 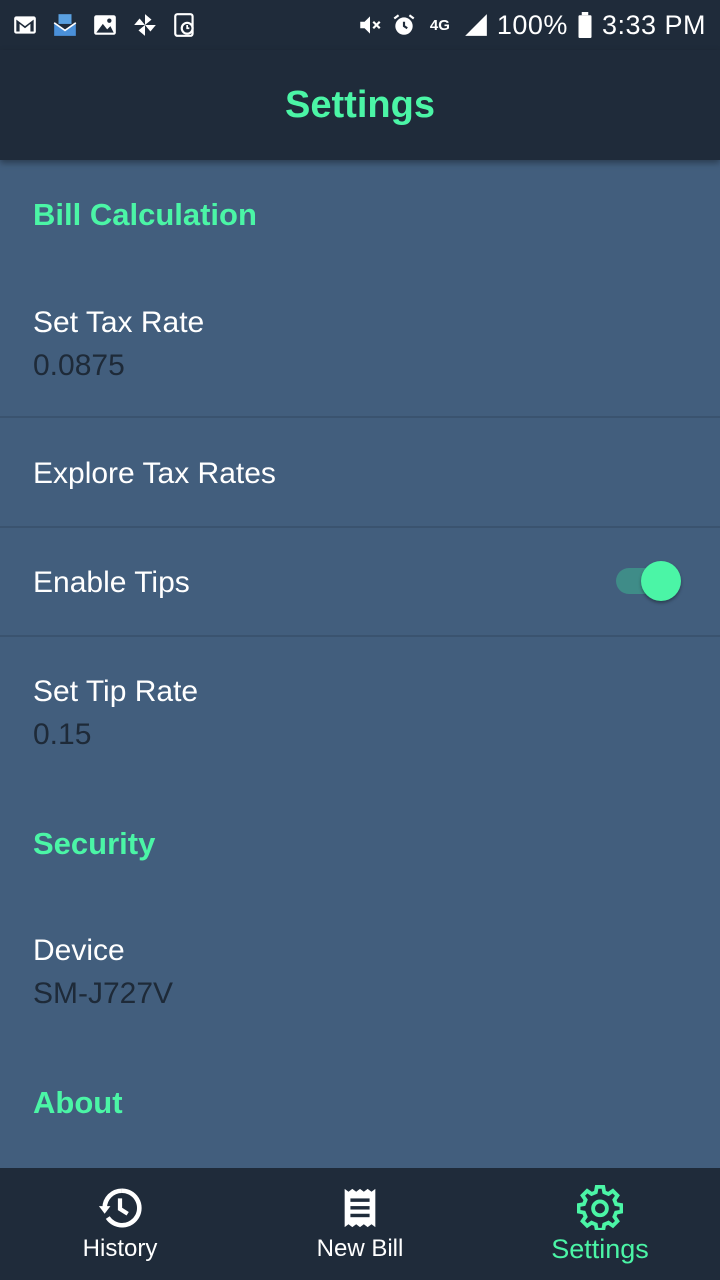 I want to click on section-header-security: Security, so click(x=94, y=843).